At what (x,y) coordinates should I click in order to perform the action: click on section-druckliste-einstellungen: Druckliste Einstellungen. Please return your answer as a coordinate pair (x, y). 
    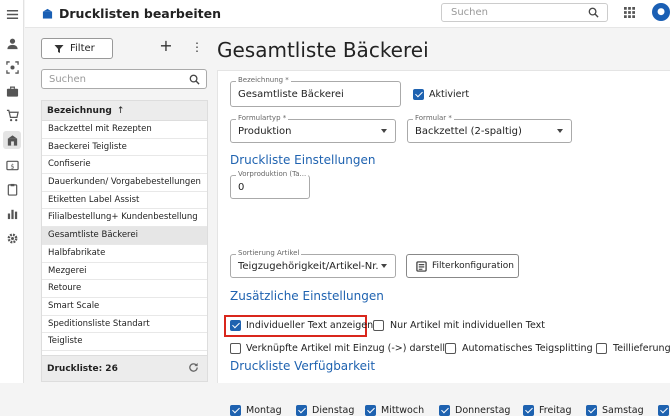
    Looking at the image, I should click on (303, 160).